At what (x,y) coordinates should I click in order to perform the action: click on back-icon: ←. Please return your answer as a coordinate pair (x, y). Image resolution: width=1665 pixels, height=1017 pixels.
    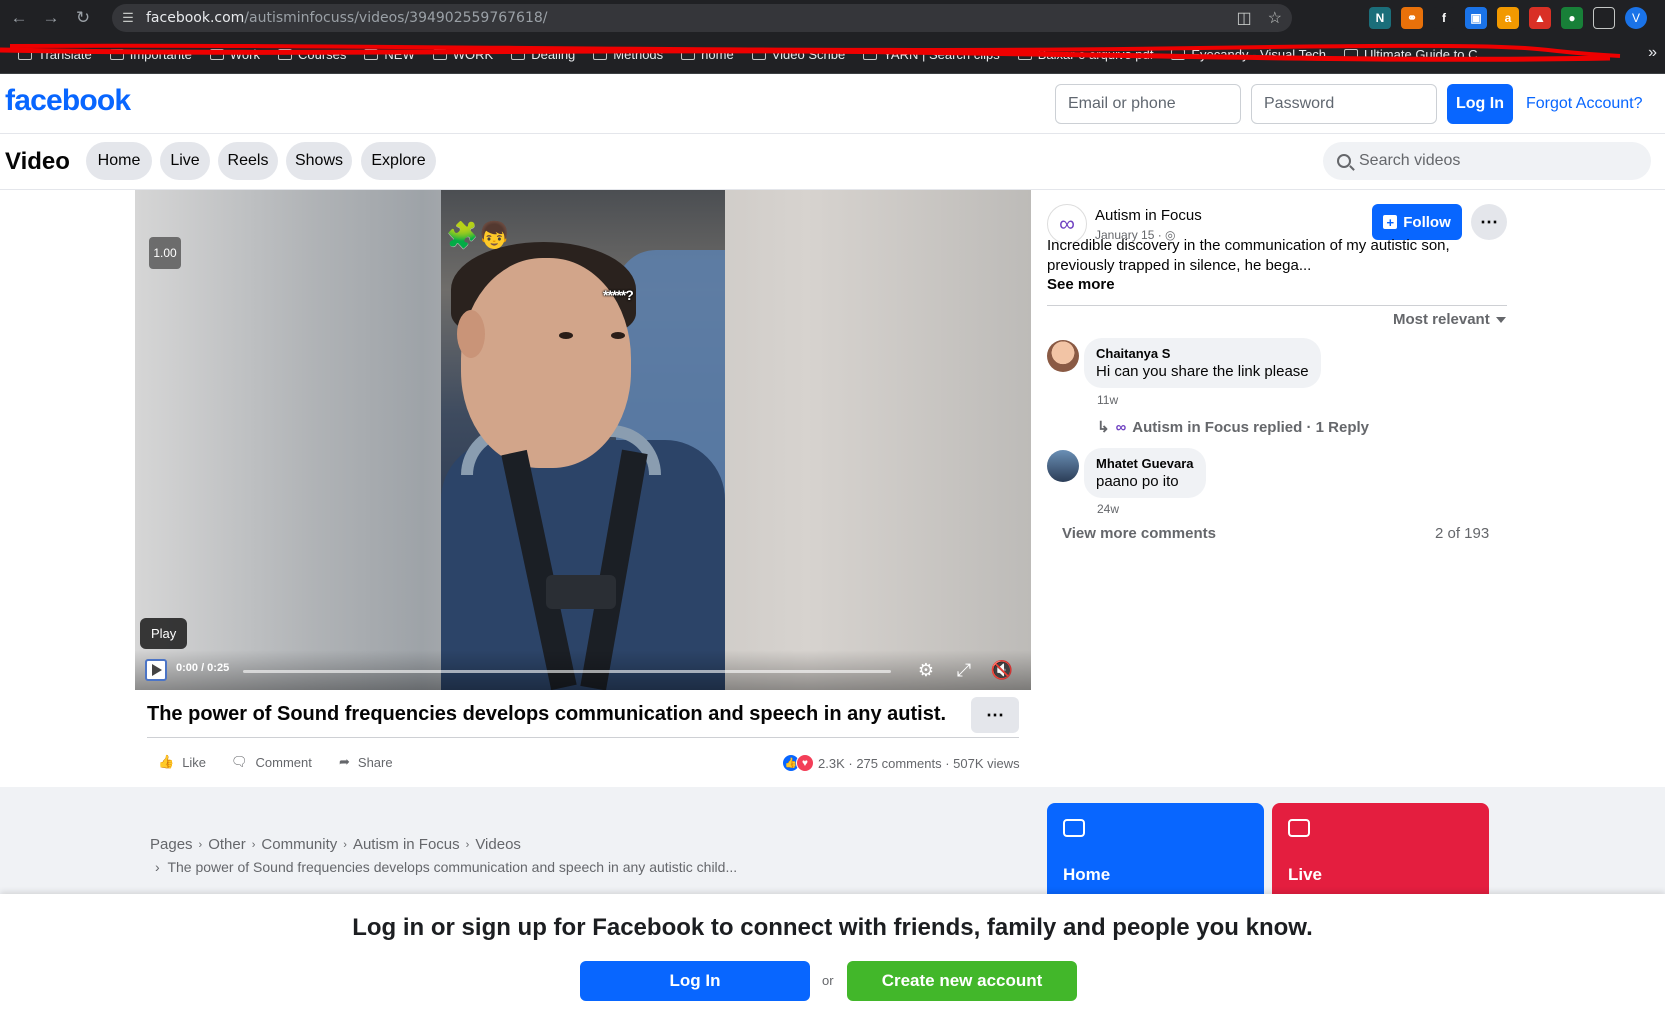
    Looking at the image, I should click on (19, 18).